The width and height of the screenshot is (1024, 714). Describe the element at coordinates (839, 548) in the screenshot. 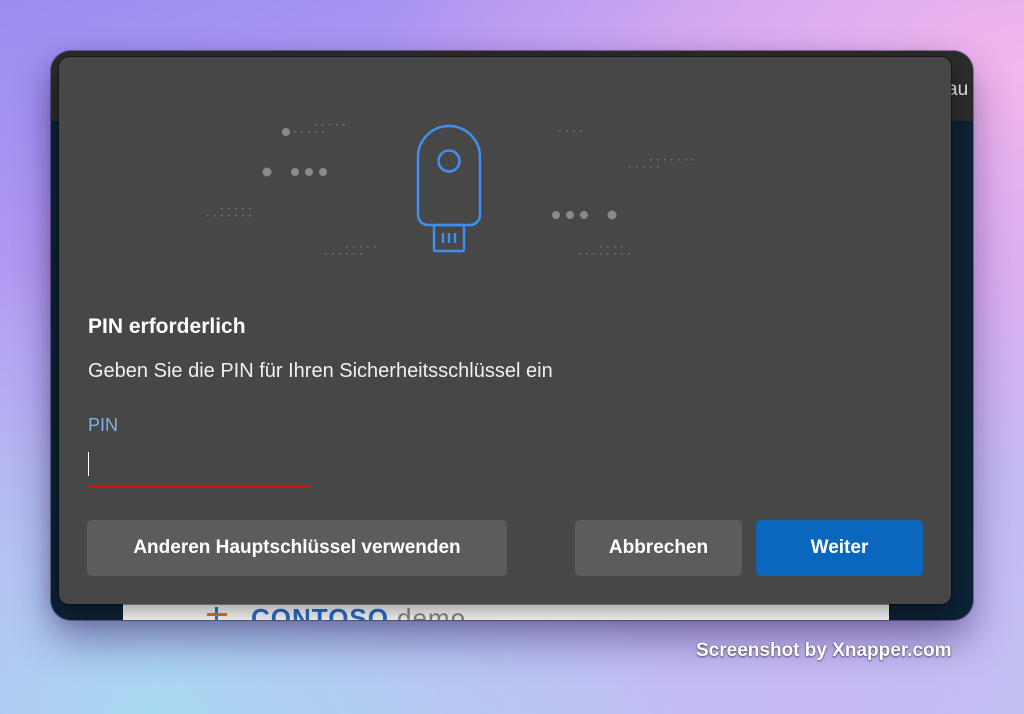

I see `next-button: Weiter` at that location.